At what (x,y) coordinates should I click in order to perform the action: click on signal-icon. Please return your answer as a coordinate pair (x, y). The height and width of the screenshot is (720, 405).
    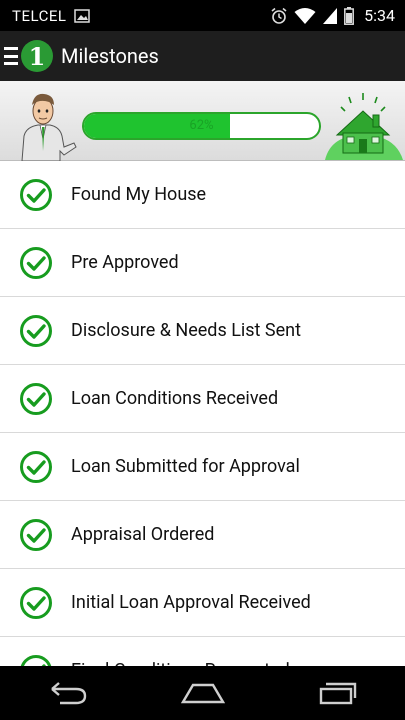
    Looking at the image, I should click on (330, 15).